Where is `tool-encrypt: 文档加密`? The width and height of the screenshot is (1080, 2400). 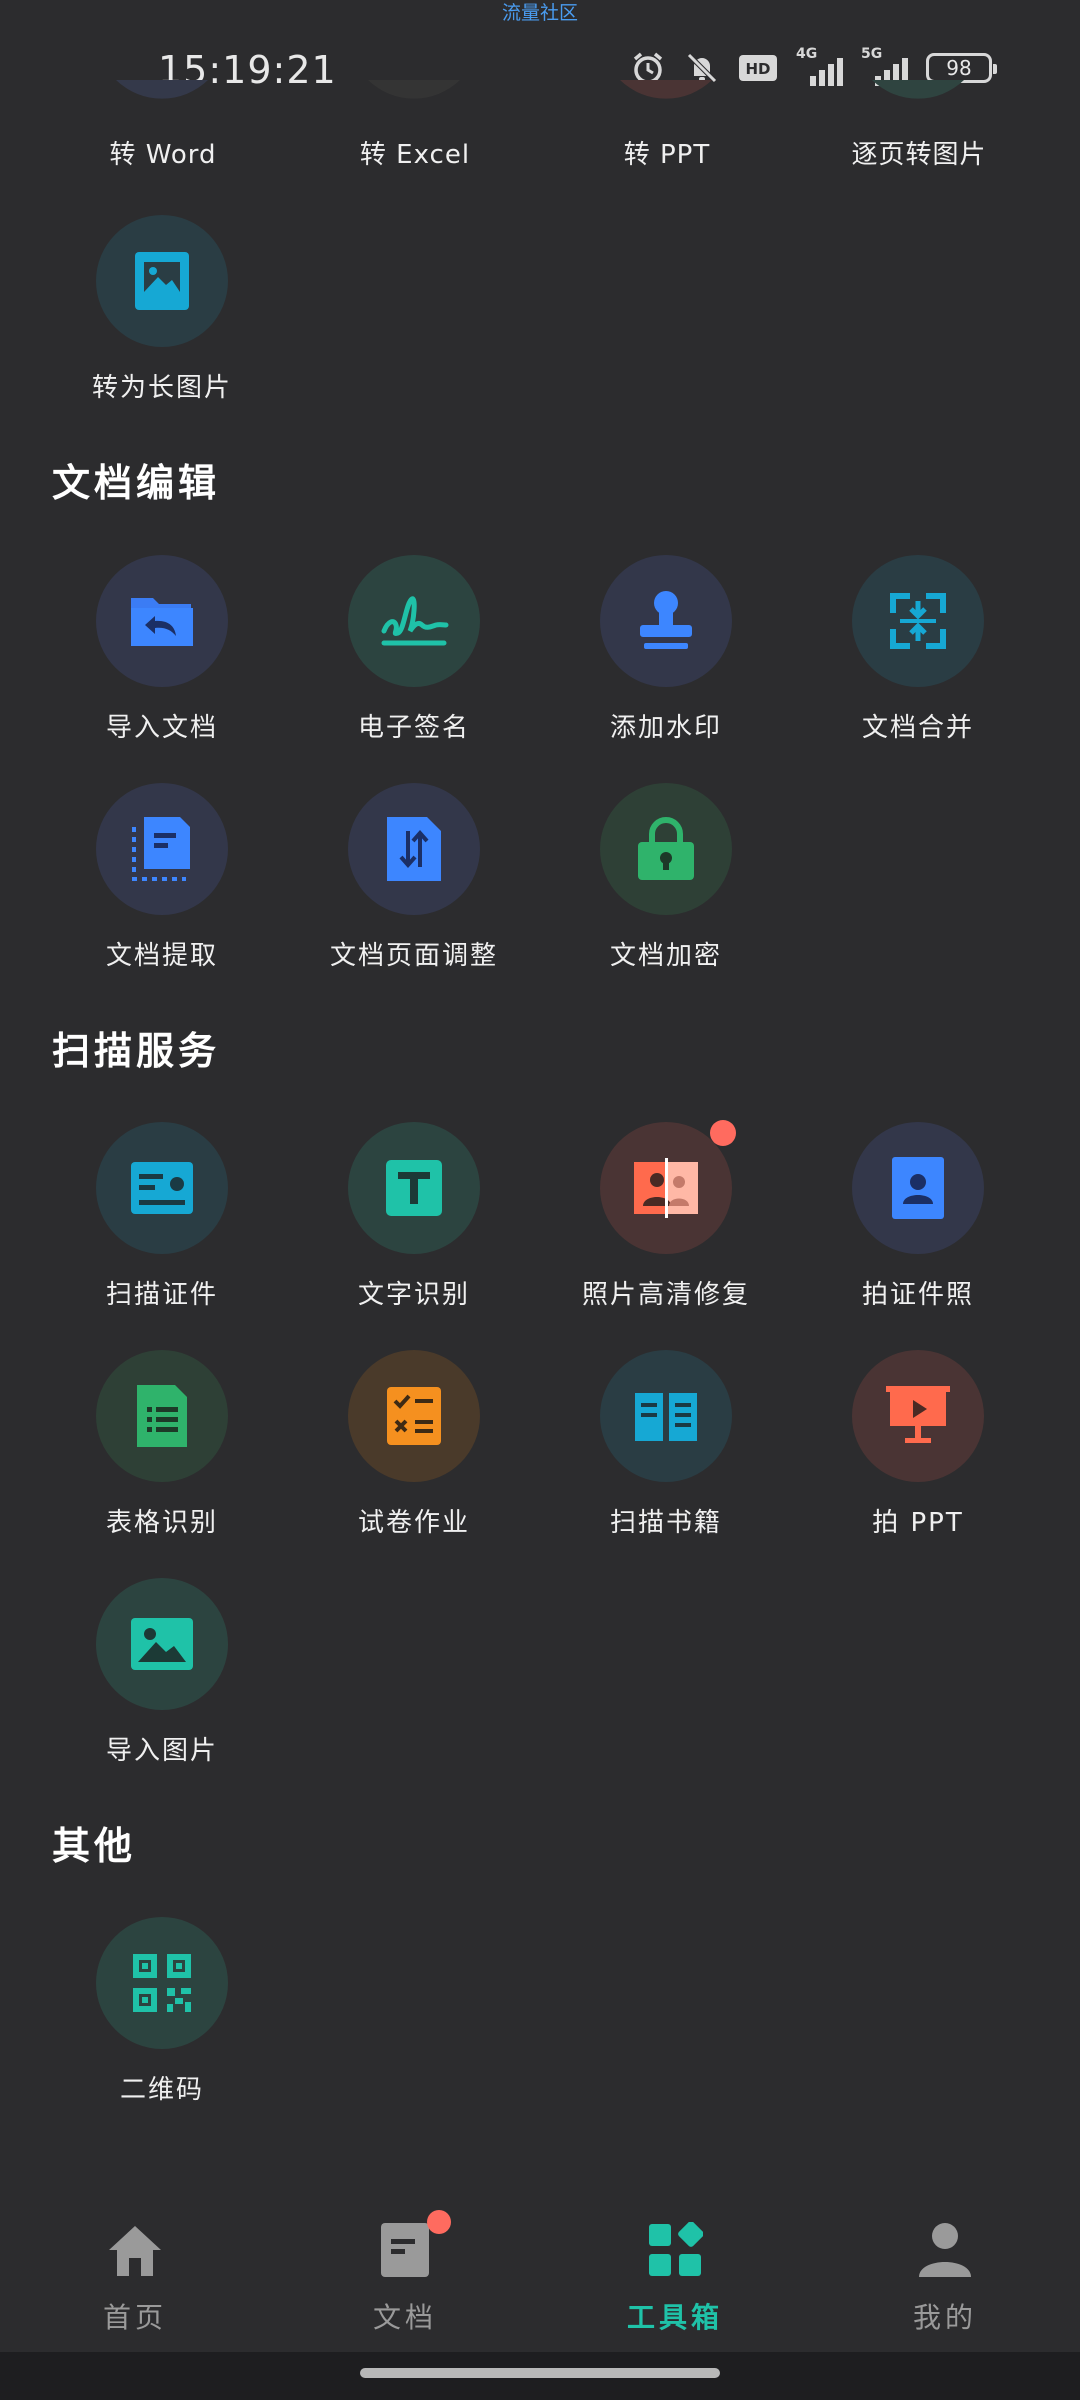 tool-encrypt: 文档加密 is located at coordinates (666, 877).